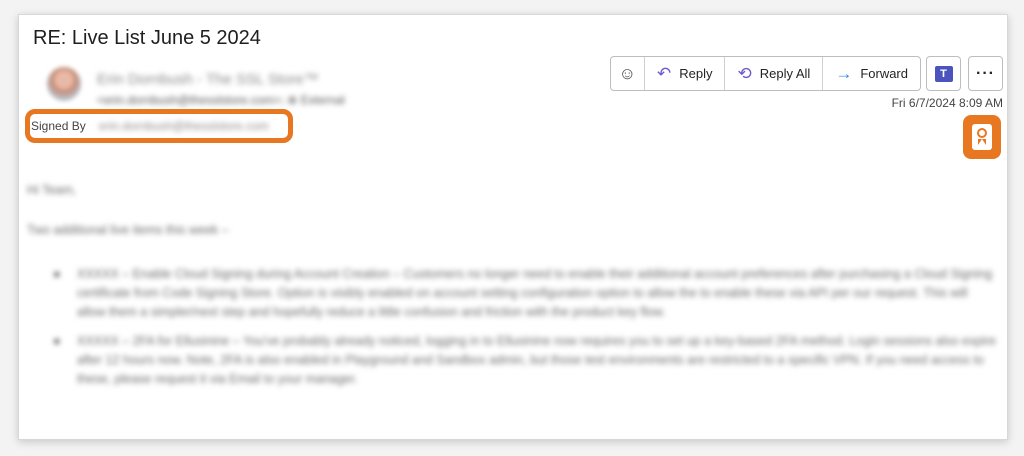  What do you see at coordinates (159, 126) in the screenshot?
I see `signed-by-highlight-box` at bounding box center [159, 126].